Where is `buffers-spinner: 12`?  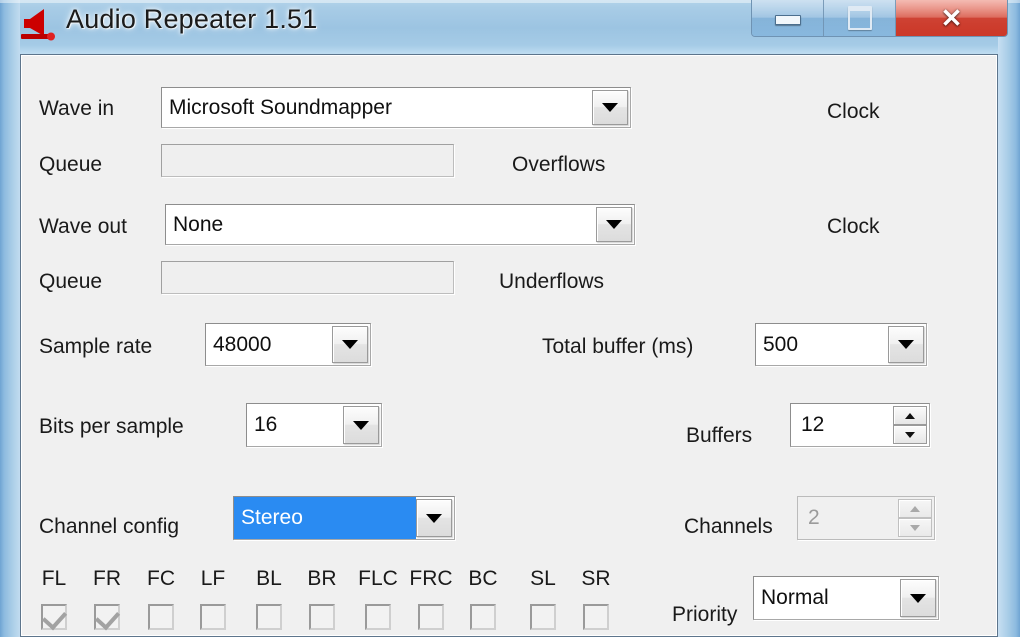
buffers-spinner: 12 is located at coordinates (860, 425).